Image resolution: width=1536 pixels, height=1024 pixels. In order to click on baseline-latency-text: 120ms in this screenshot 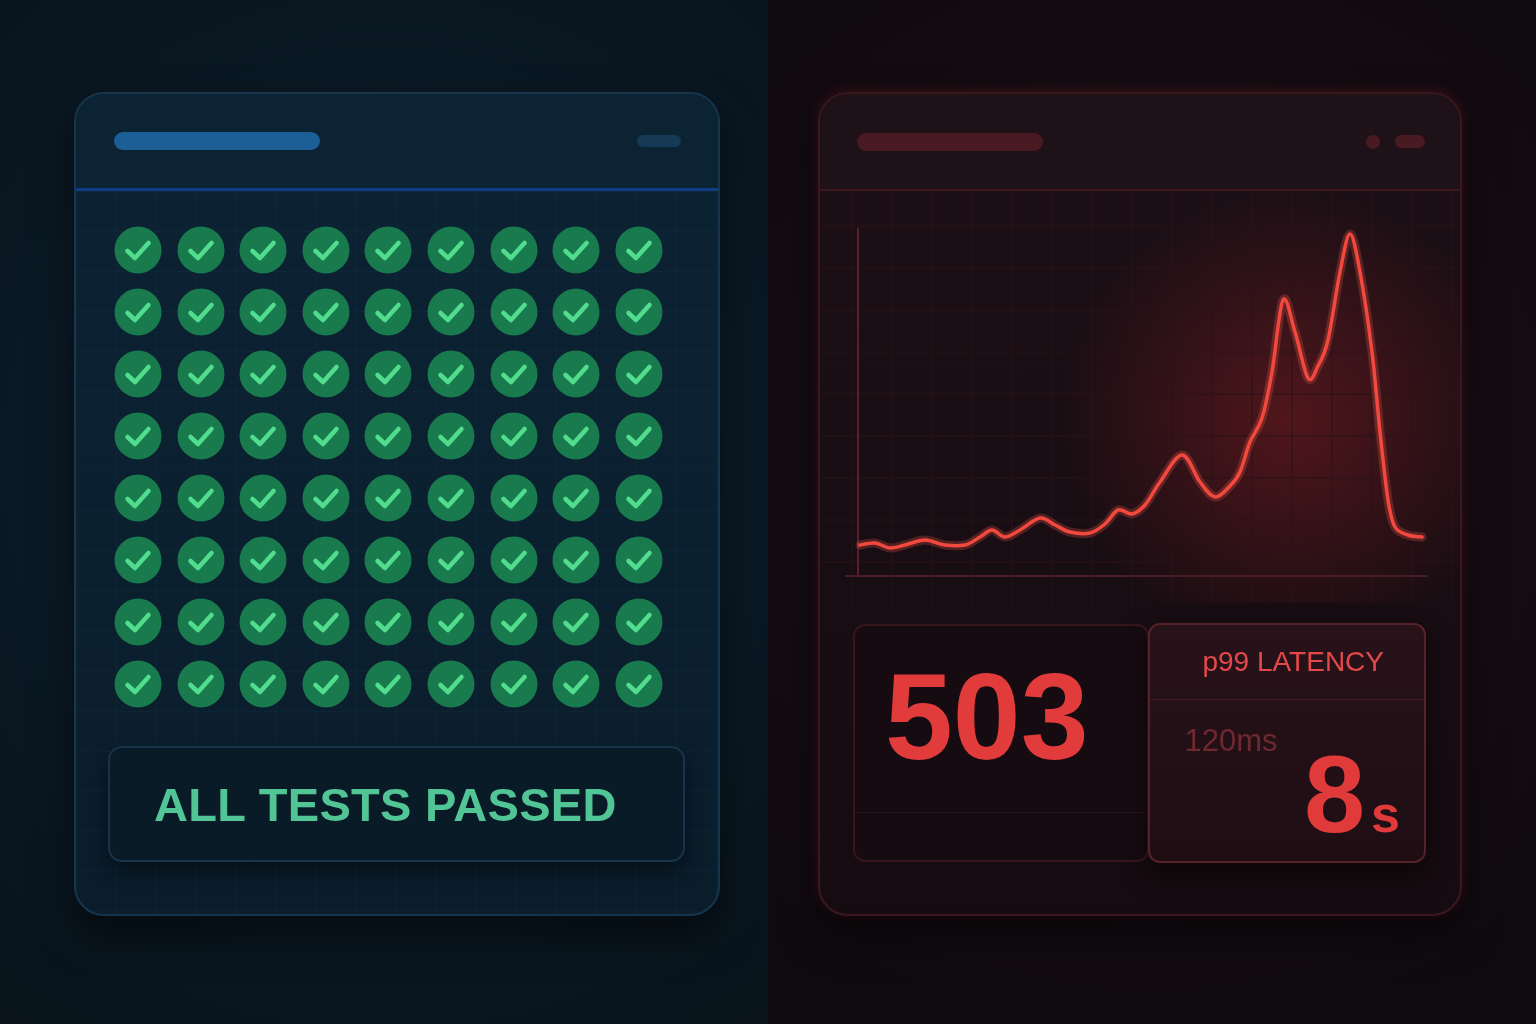, I will do `click(1231, 740)`.